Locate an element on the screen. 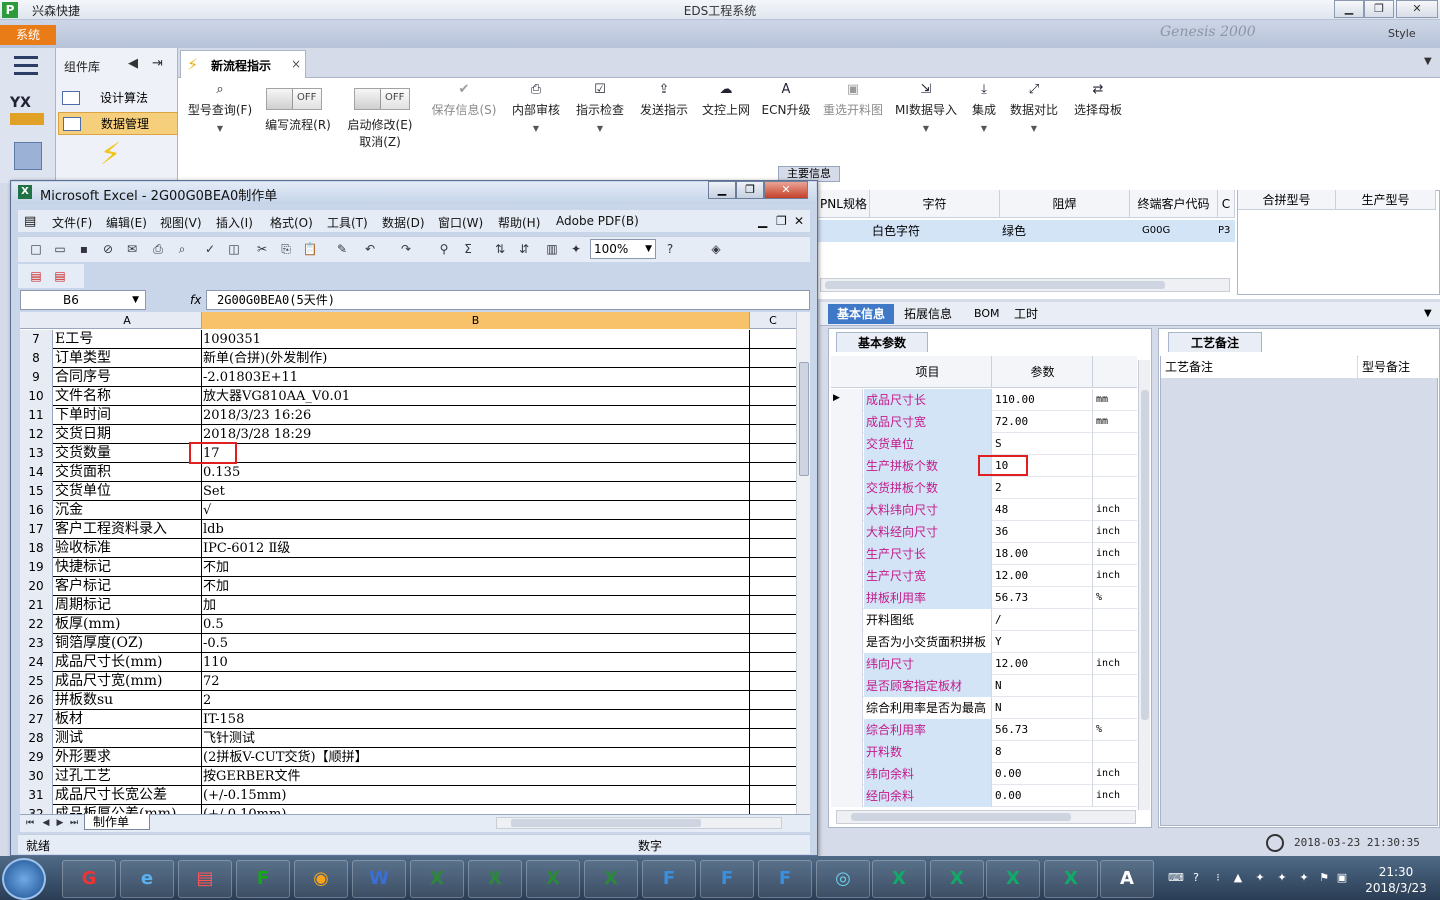 The image size is (1440, 900). permission-icon: ⊘ is located at coordinates (108, 249).